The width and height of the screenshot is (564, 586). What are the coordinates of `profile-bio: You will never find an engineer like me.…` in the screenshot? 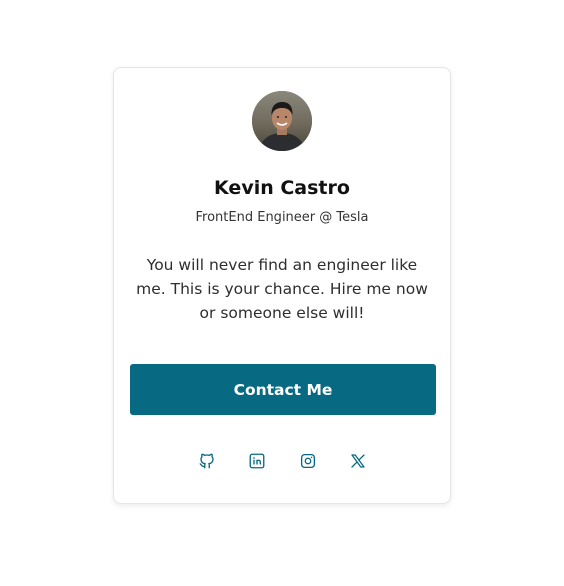 It's located at (282, 289).